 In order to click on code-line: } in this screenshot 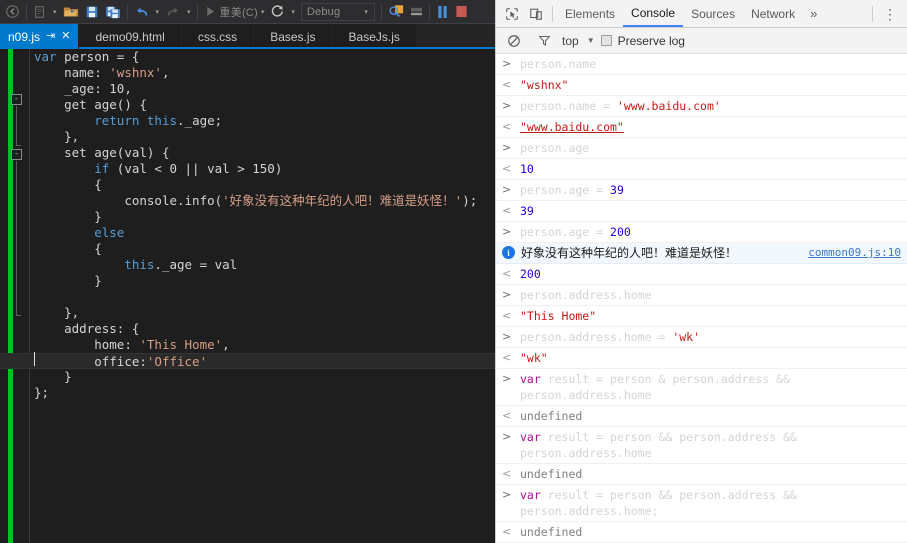, I will do `click(257, 217)`.